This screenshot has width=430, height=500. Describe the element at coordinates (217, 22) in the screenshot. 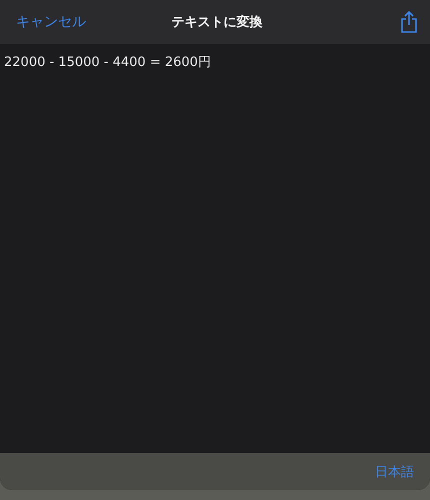

I see `window-title: テキストに変換` at that location.